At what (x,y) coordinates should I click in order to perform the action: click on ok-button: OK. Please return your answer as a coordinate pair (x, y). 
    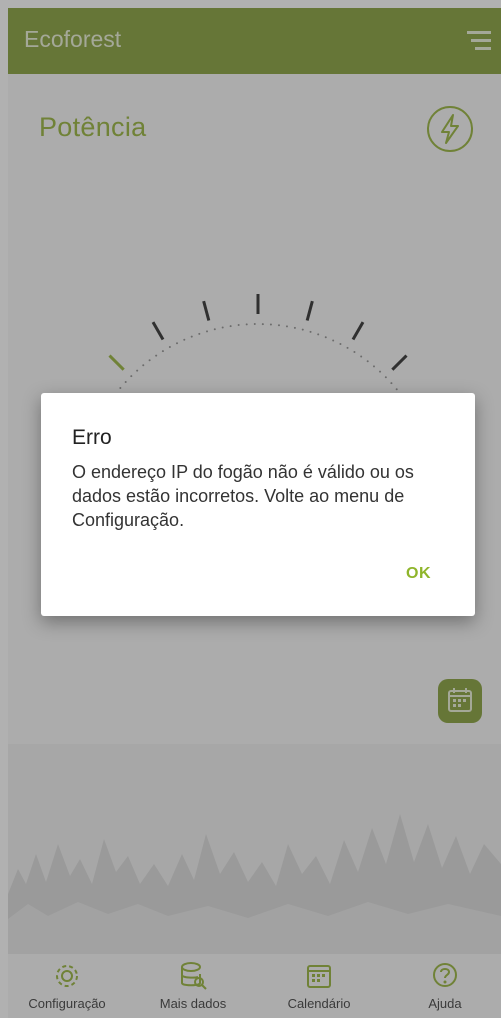
    Looking at the image, I should click on (418, 574).